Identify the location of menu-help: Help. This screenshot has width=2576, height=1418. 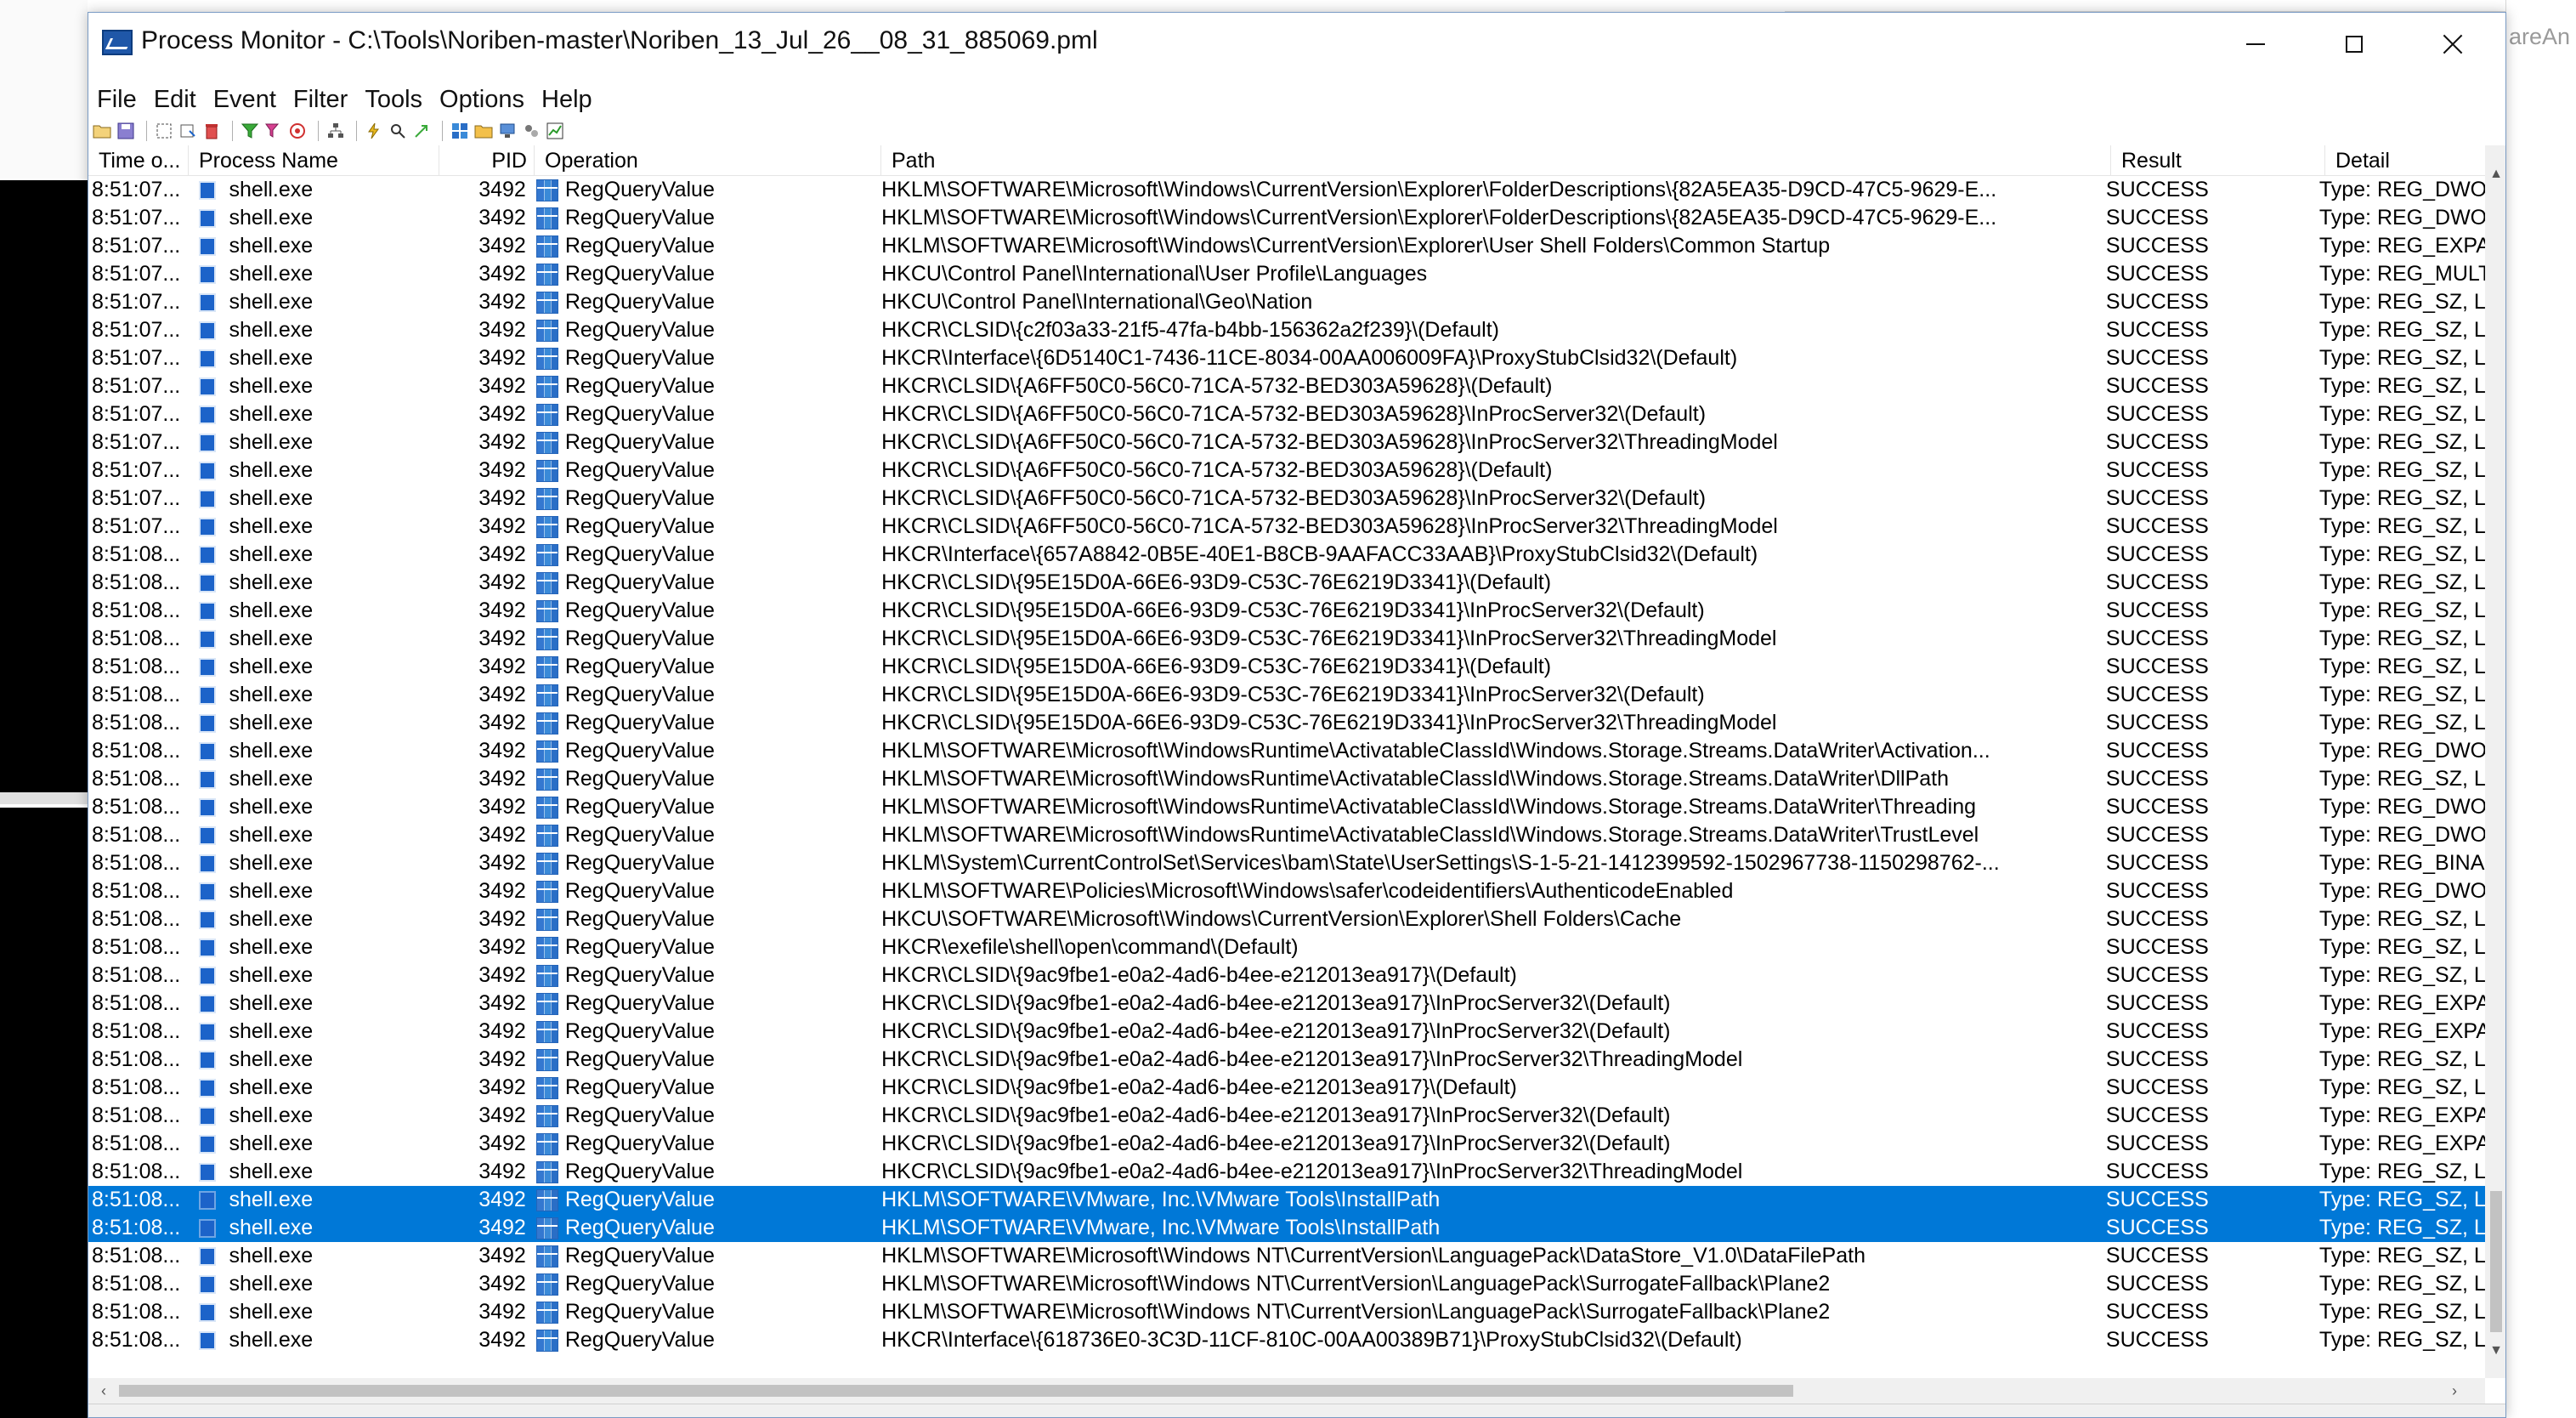
(566, 100).